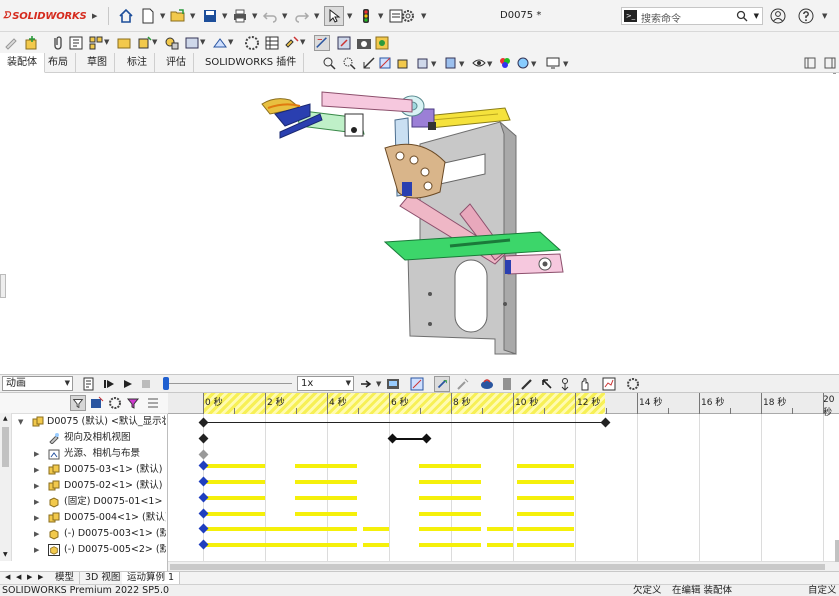 This screenshot has height=596, width=839. Describe the element at coordinates (146, 384) in the screenshot. I see `stop-icon` at that location.